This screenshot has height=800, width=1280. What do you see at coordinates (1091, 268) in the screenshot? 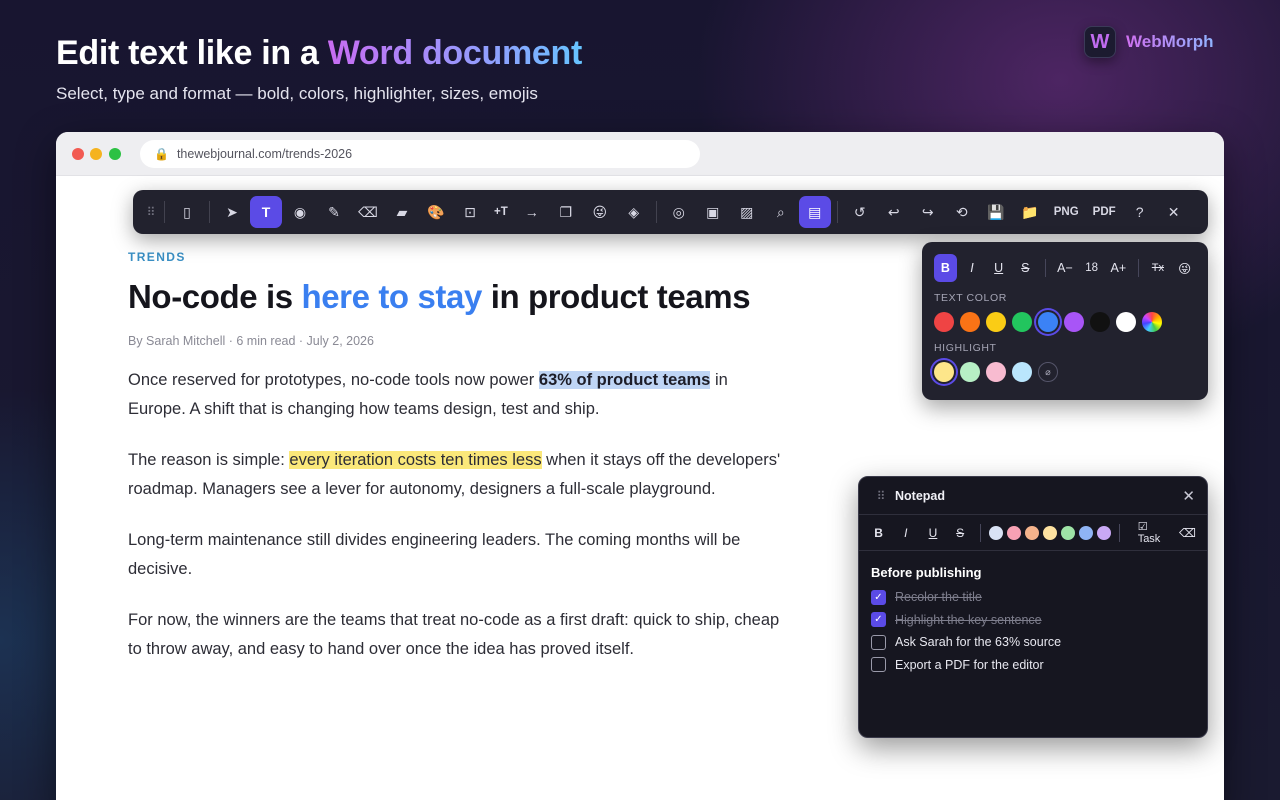
I see `font-size-value: 18` at bounding box center [1091, 268].